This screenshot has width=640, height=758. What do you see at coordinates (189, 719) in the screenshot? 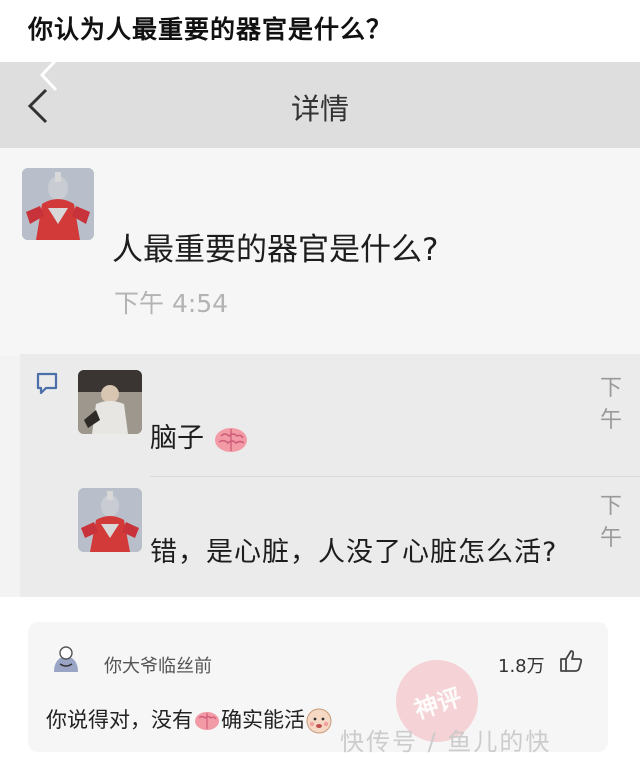
I see `reply-text: 你说得对，没有 确实能活` at bounding box center [189, 719].